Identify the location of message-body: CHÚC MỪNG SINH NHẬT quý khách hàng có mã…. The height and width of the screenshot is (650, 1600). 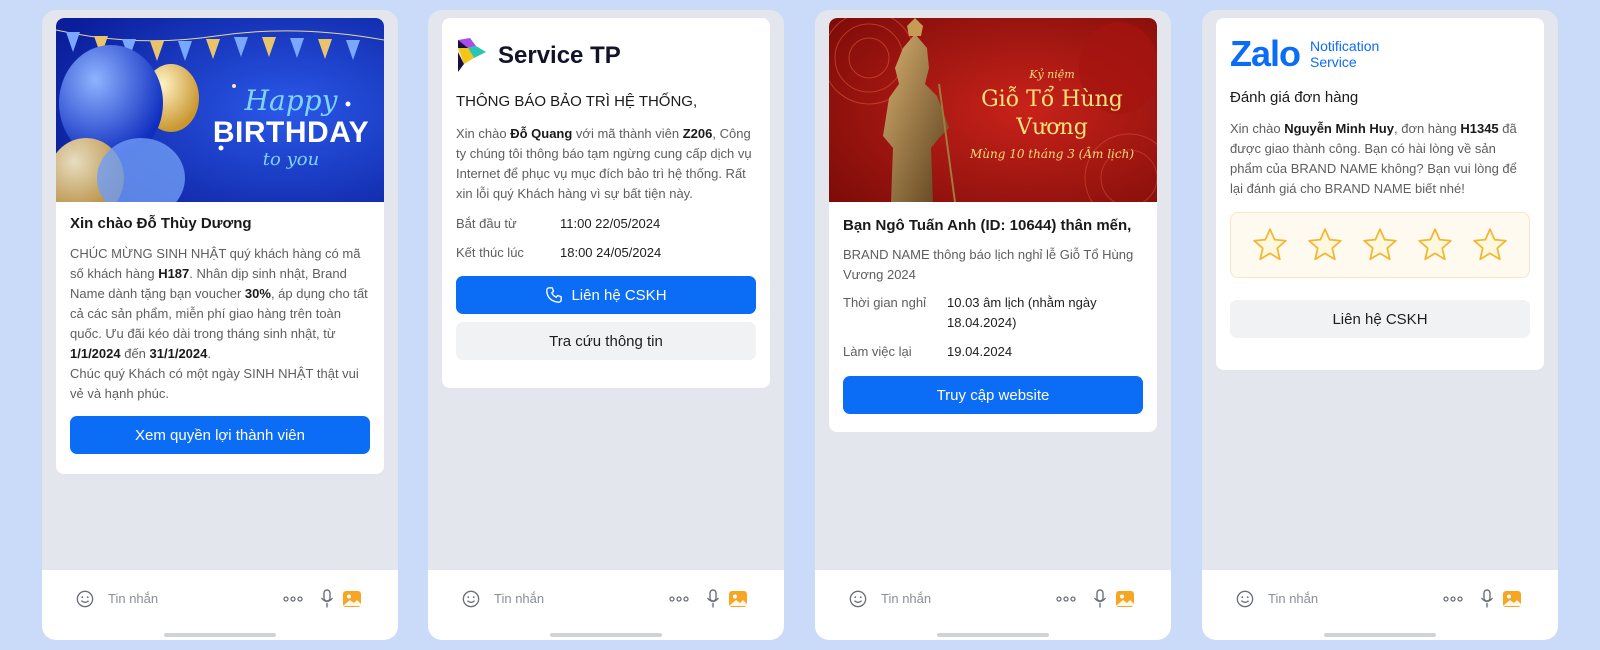
(220, 304).